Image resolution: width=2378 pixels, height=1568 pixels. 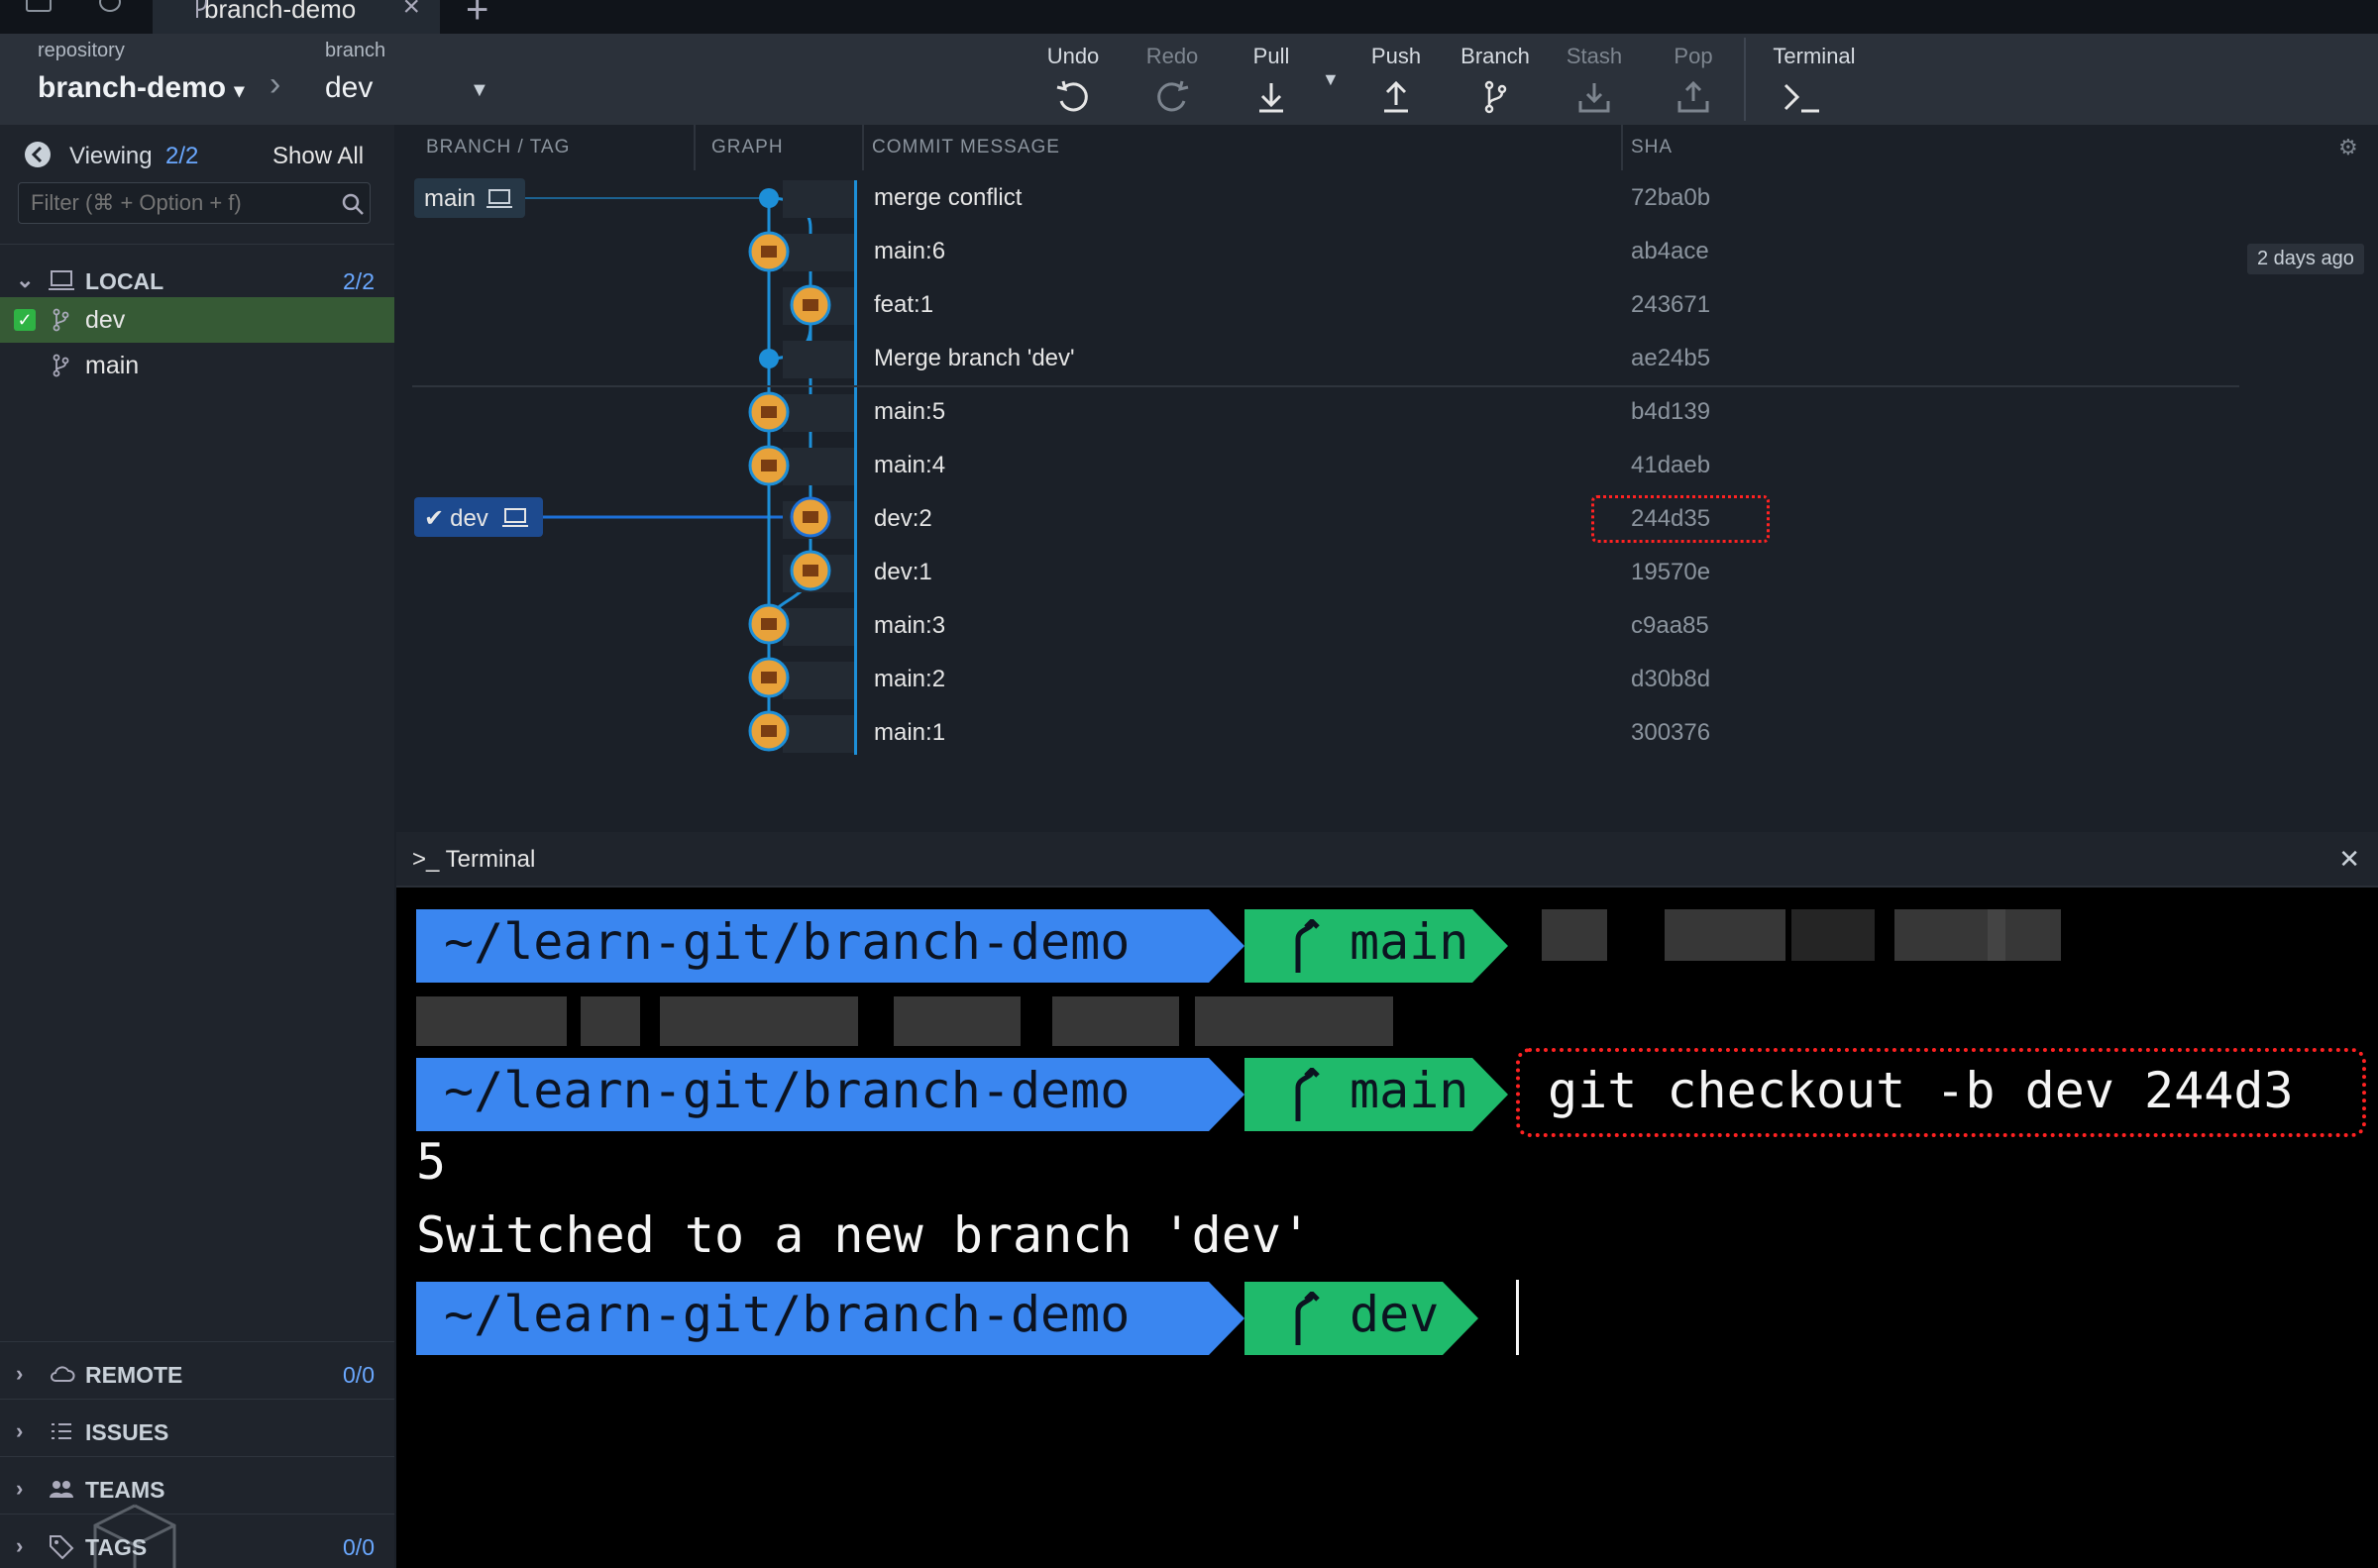 What do you see at coordinates (1671, 680) in the screenshot?
I see `commit-sha: d30b8d` at bounding box center [1671, 680].